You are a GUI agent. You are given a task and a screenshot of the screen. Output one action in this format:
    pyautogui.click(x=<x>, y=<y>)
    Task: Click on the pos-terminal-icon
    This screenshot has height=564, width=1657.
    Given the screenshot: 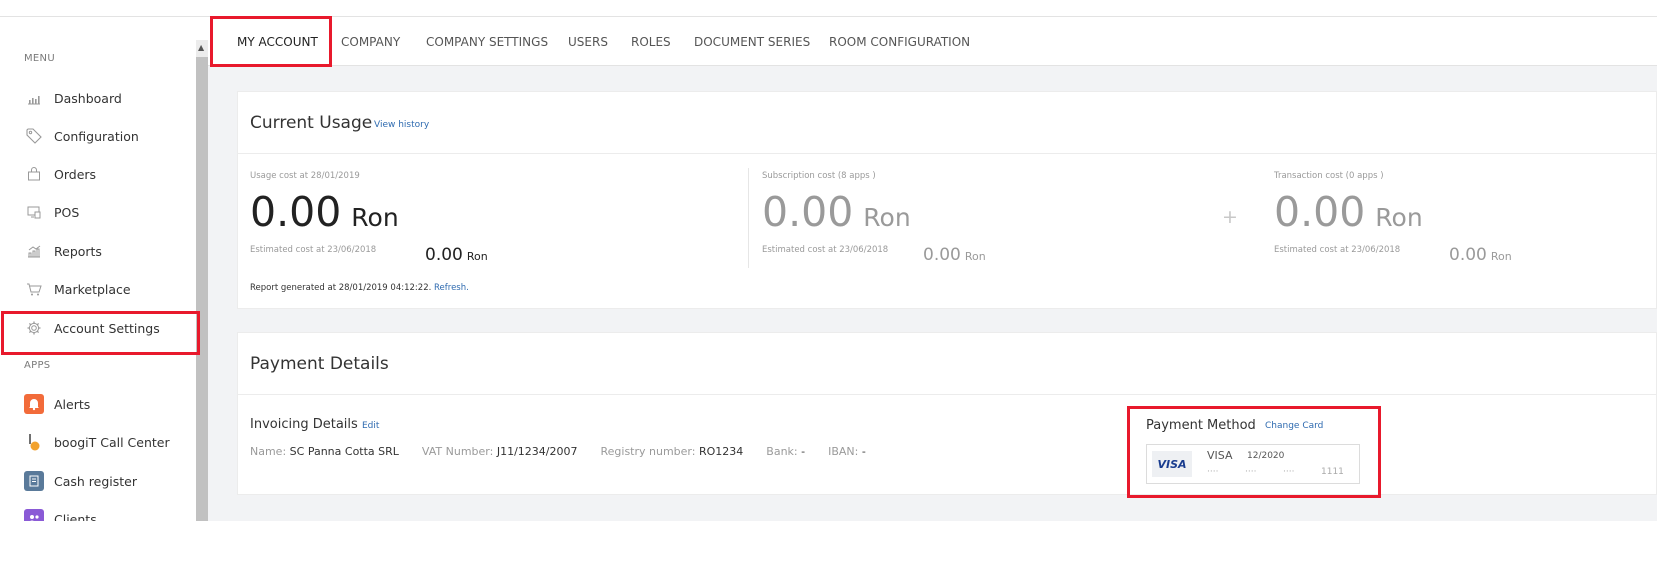 What is the action you would take?
    pyautogui.click(x=34, y=212)
    